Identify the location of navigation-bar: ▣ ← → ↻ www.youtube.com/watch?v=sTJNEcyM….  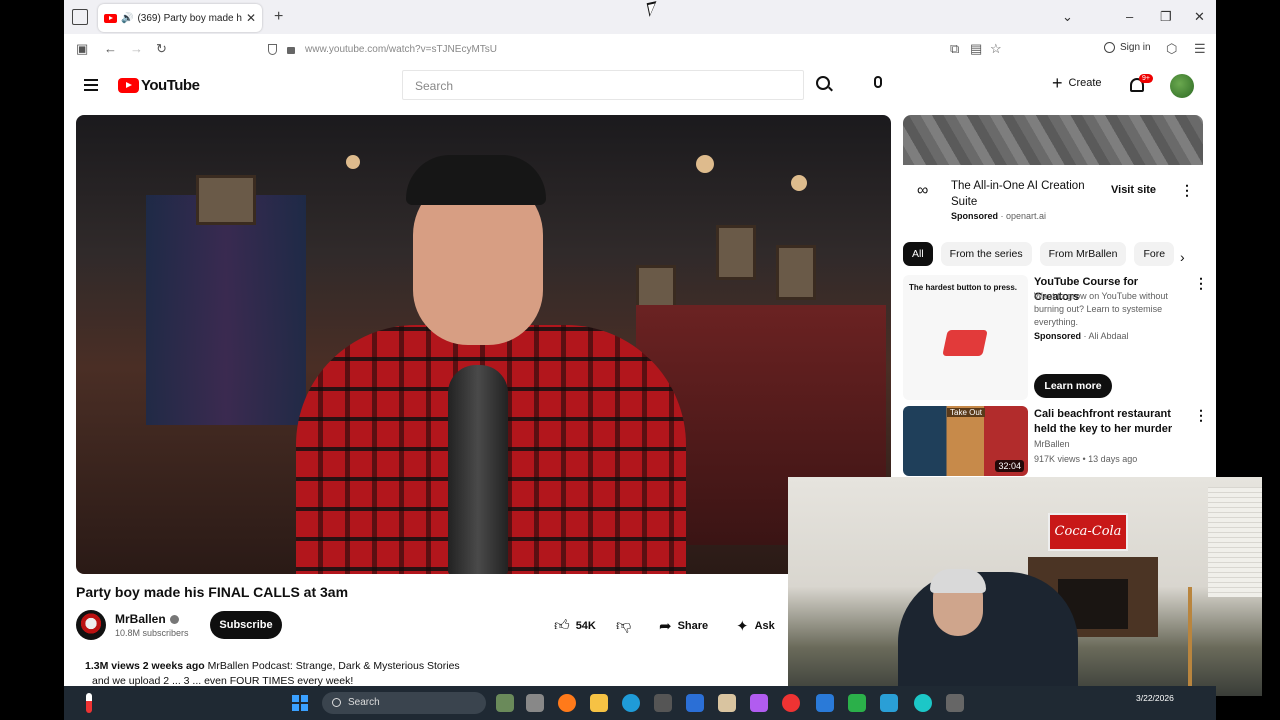
(640, 49).